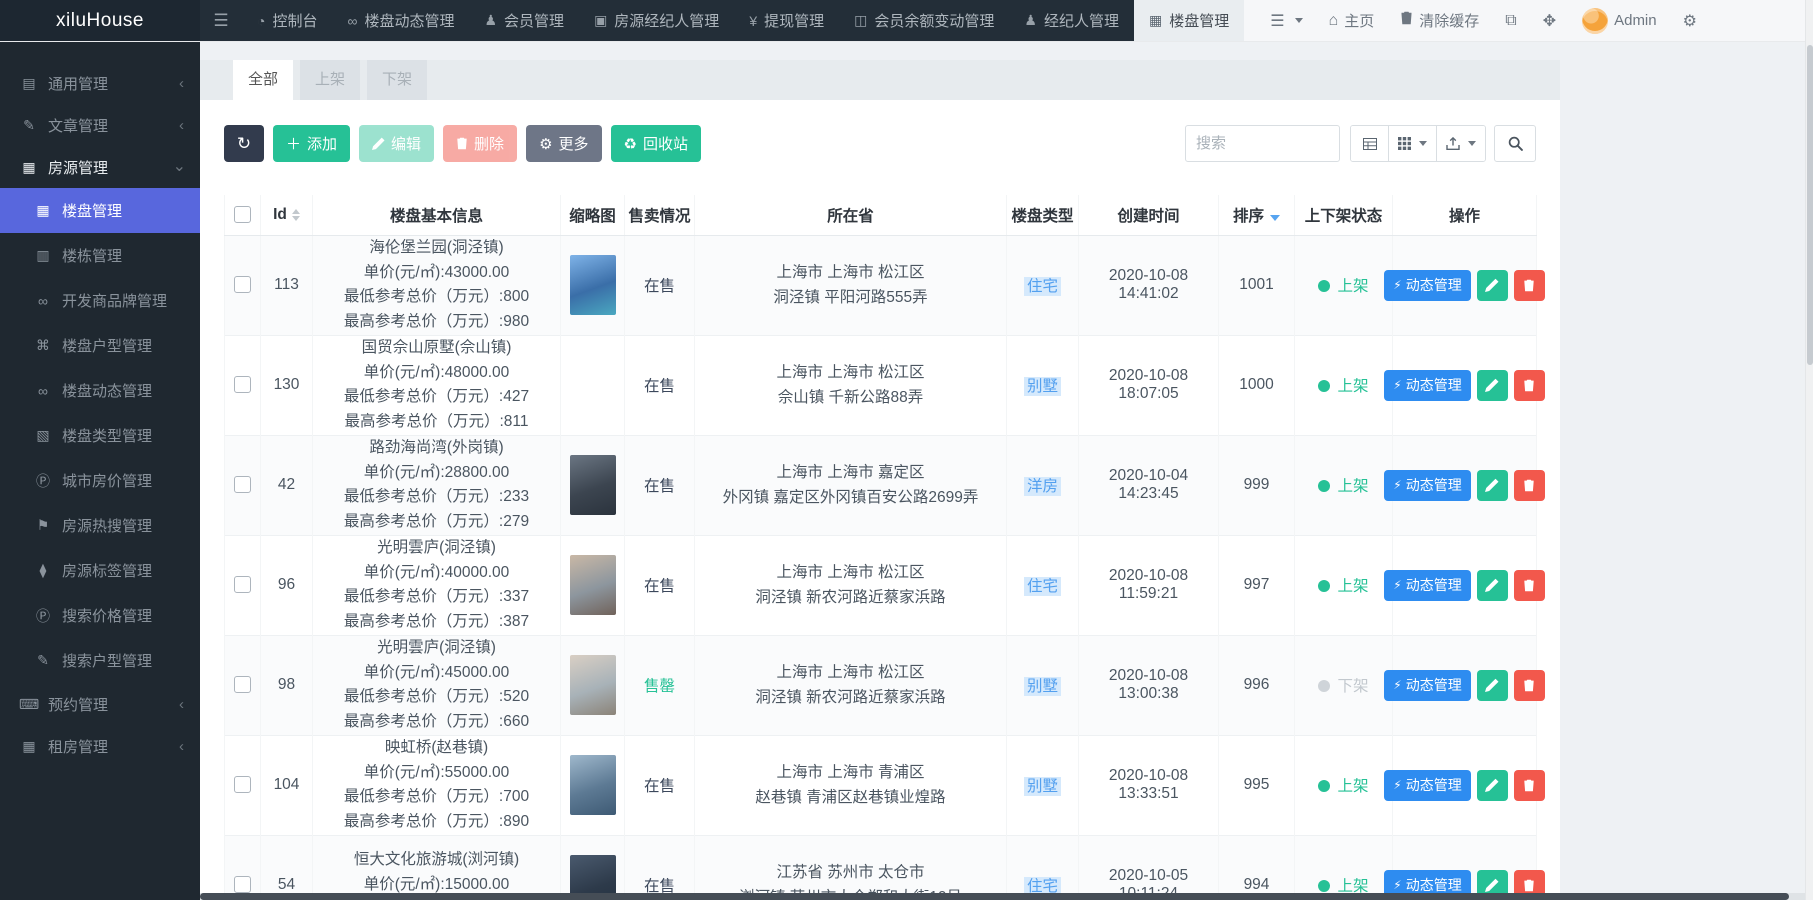 This screenshot has width=1813, height=900. What do you see at coordinates (1262, 143) in the screenshot?
I see `search-input` at bounding box center [1262, 143].